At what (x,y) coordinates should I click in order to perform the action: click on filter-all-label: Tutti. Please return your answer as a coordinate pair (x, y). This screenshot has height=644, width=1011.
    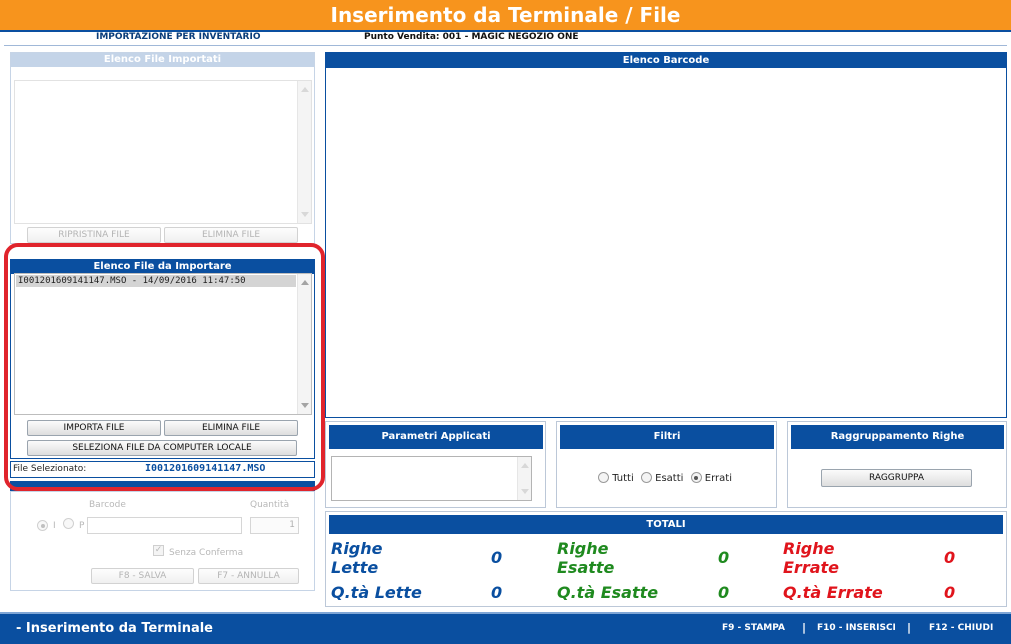
    Looking at the image, I should click on (623, 478).